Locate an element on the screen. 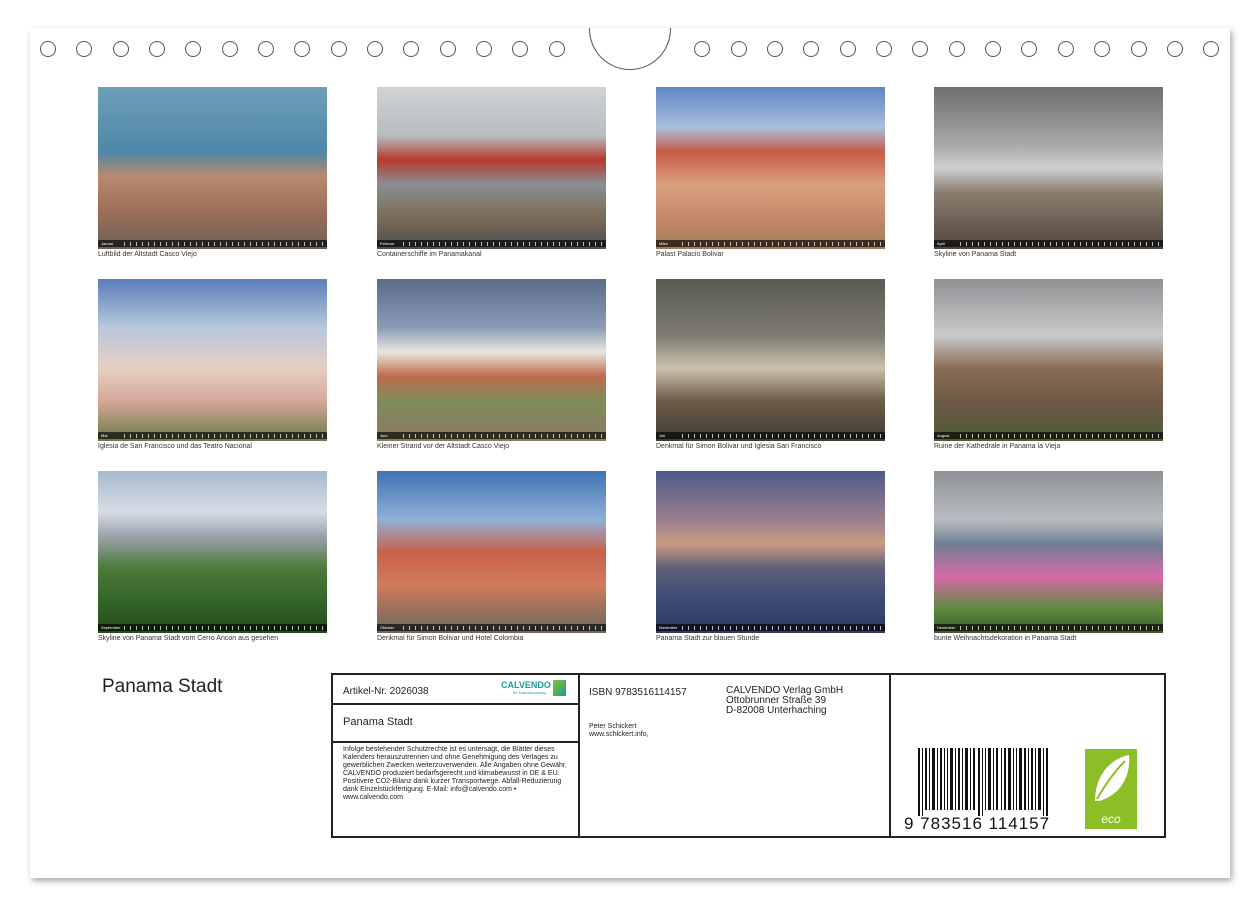 The width and height of the screenshot is (1260, 908). photo-bolivar-monument: Juli is located at coordinates (770, 360).